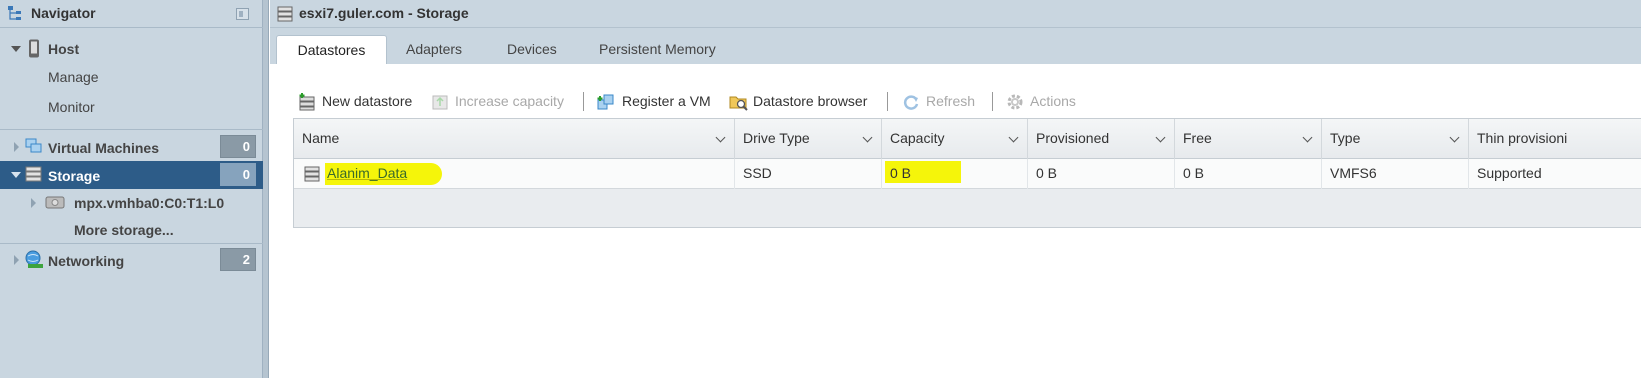 This screenshot has height=378, width=1641. What do you see at coordinates (33, 145) in the screenshot?
I see `virtual-machines-icon` at bounding box center [33, 145].